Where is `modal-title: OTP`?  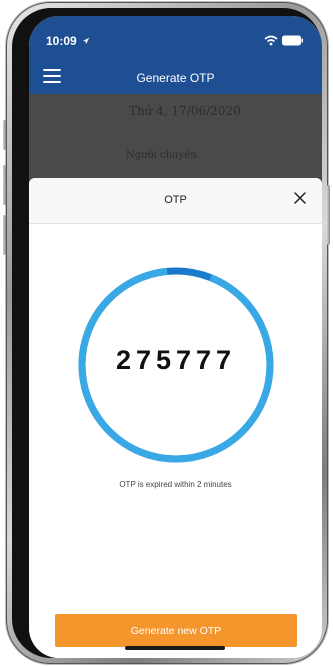 modal-title: OTP is located at coordinates (175, 200).